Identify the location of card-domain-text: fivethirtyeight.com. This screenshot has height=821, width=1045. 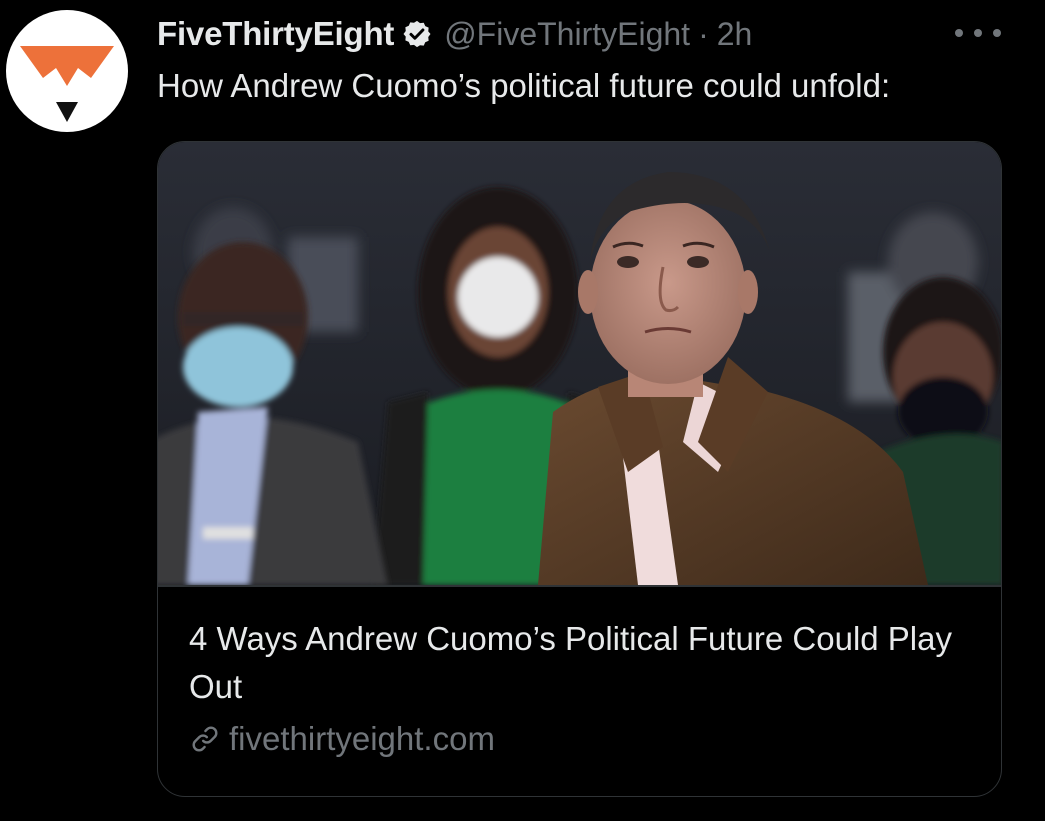
(362, 738).